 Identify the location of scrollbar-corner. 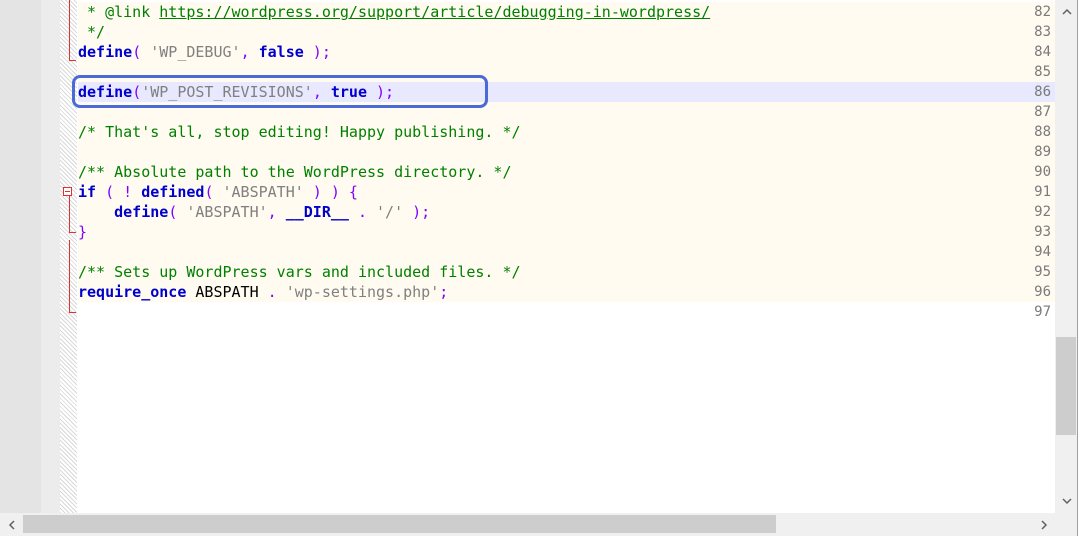
(1066, 524).